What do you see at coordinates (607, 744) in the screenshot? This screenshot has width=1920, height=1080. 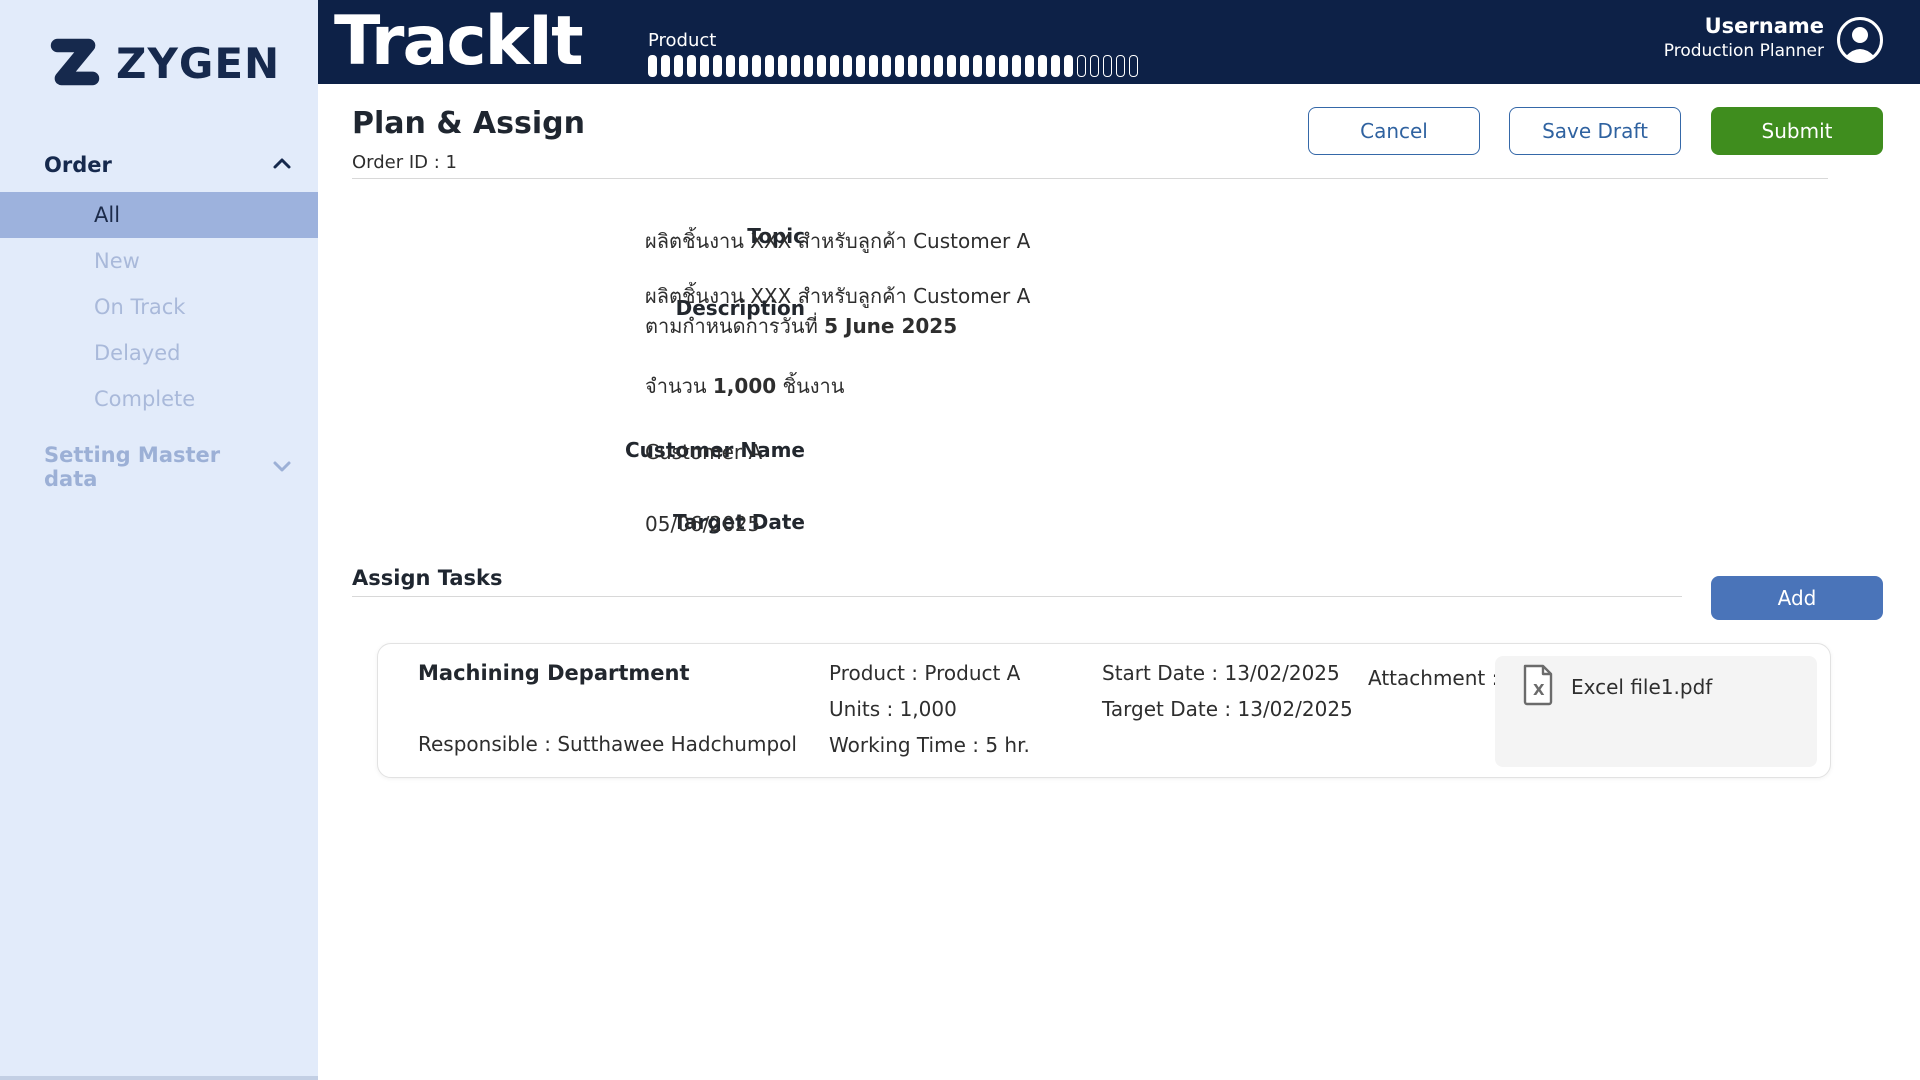 I see `task-responsible: Responsible : Sutthawee Hadchumpol` at bounding box center [607, 744].